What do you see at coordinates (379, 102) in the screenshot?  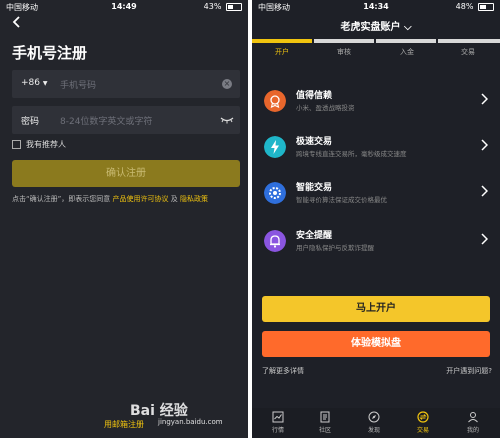 I see `feature-item: 值得信赖 小米、盈透战略投资` at bounding box center [379, 102].